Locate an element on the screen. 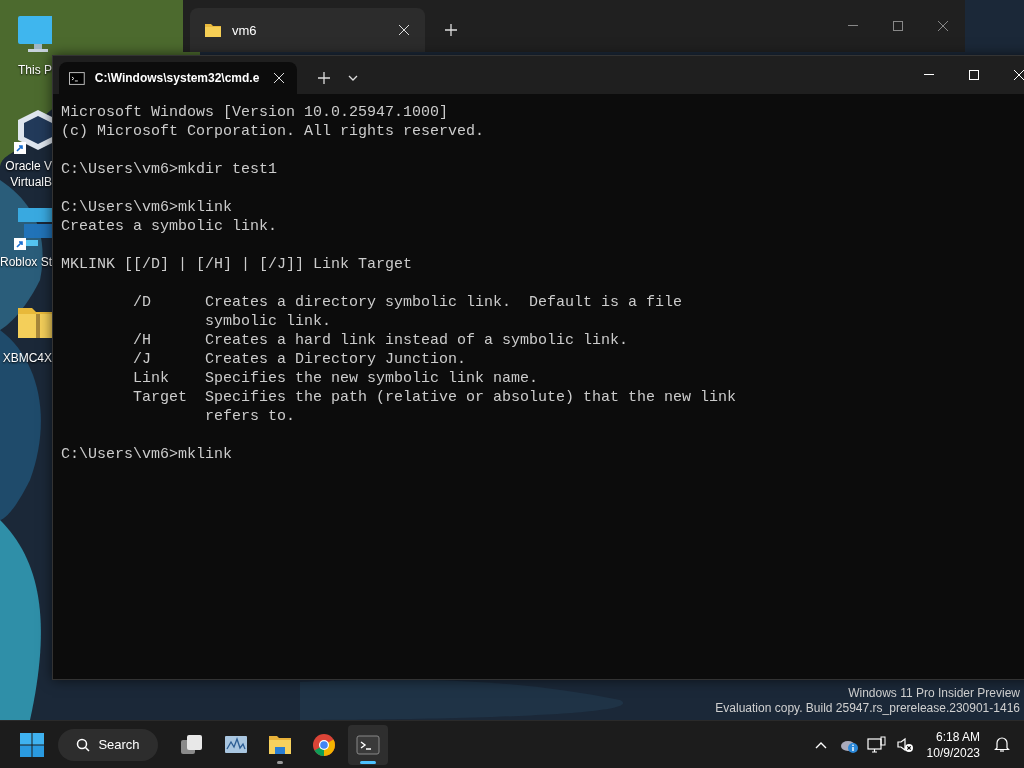  icon-label: XBMC4X is located at coordinates (27, 358).